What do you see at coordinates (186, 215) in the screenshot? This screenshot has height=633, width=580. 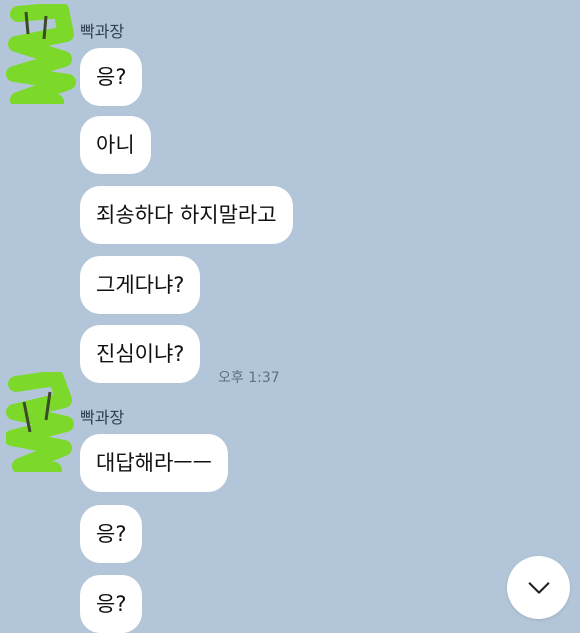 I see `message-bubble: 죄송하다 하지말라고` at bounding box center [186, 215].